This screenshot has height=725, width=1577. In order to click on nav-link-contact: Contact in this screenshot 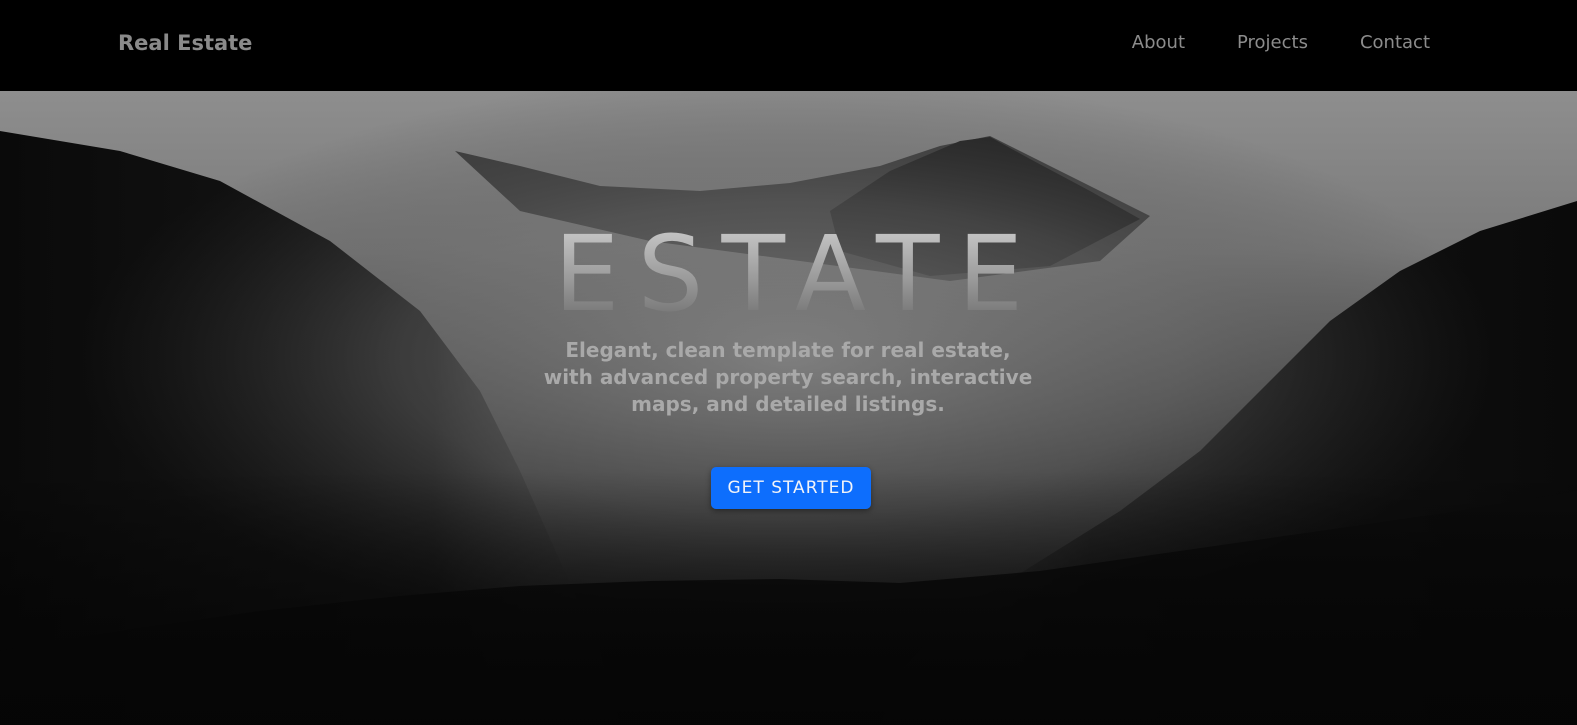, I will do `click(1395, 43)`.